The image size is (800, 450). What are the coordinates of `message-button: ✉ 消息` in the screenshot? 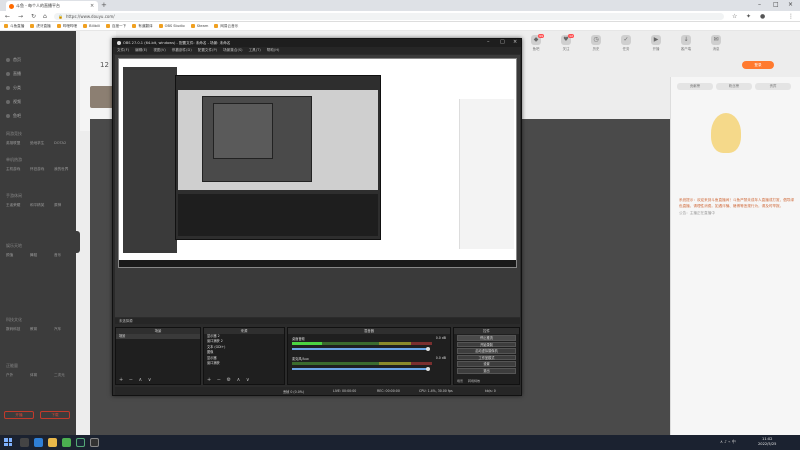 It's located at (716, 43).